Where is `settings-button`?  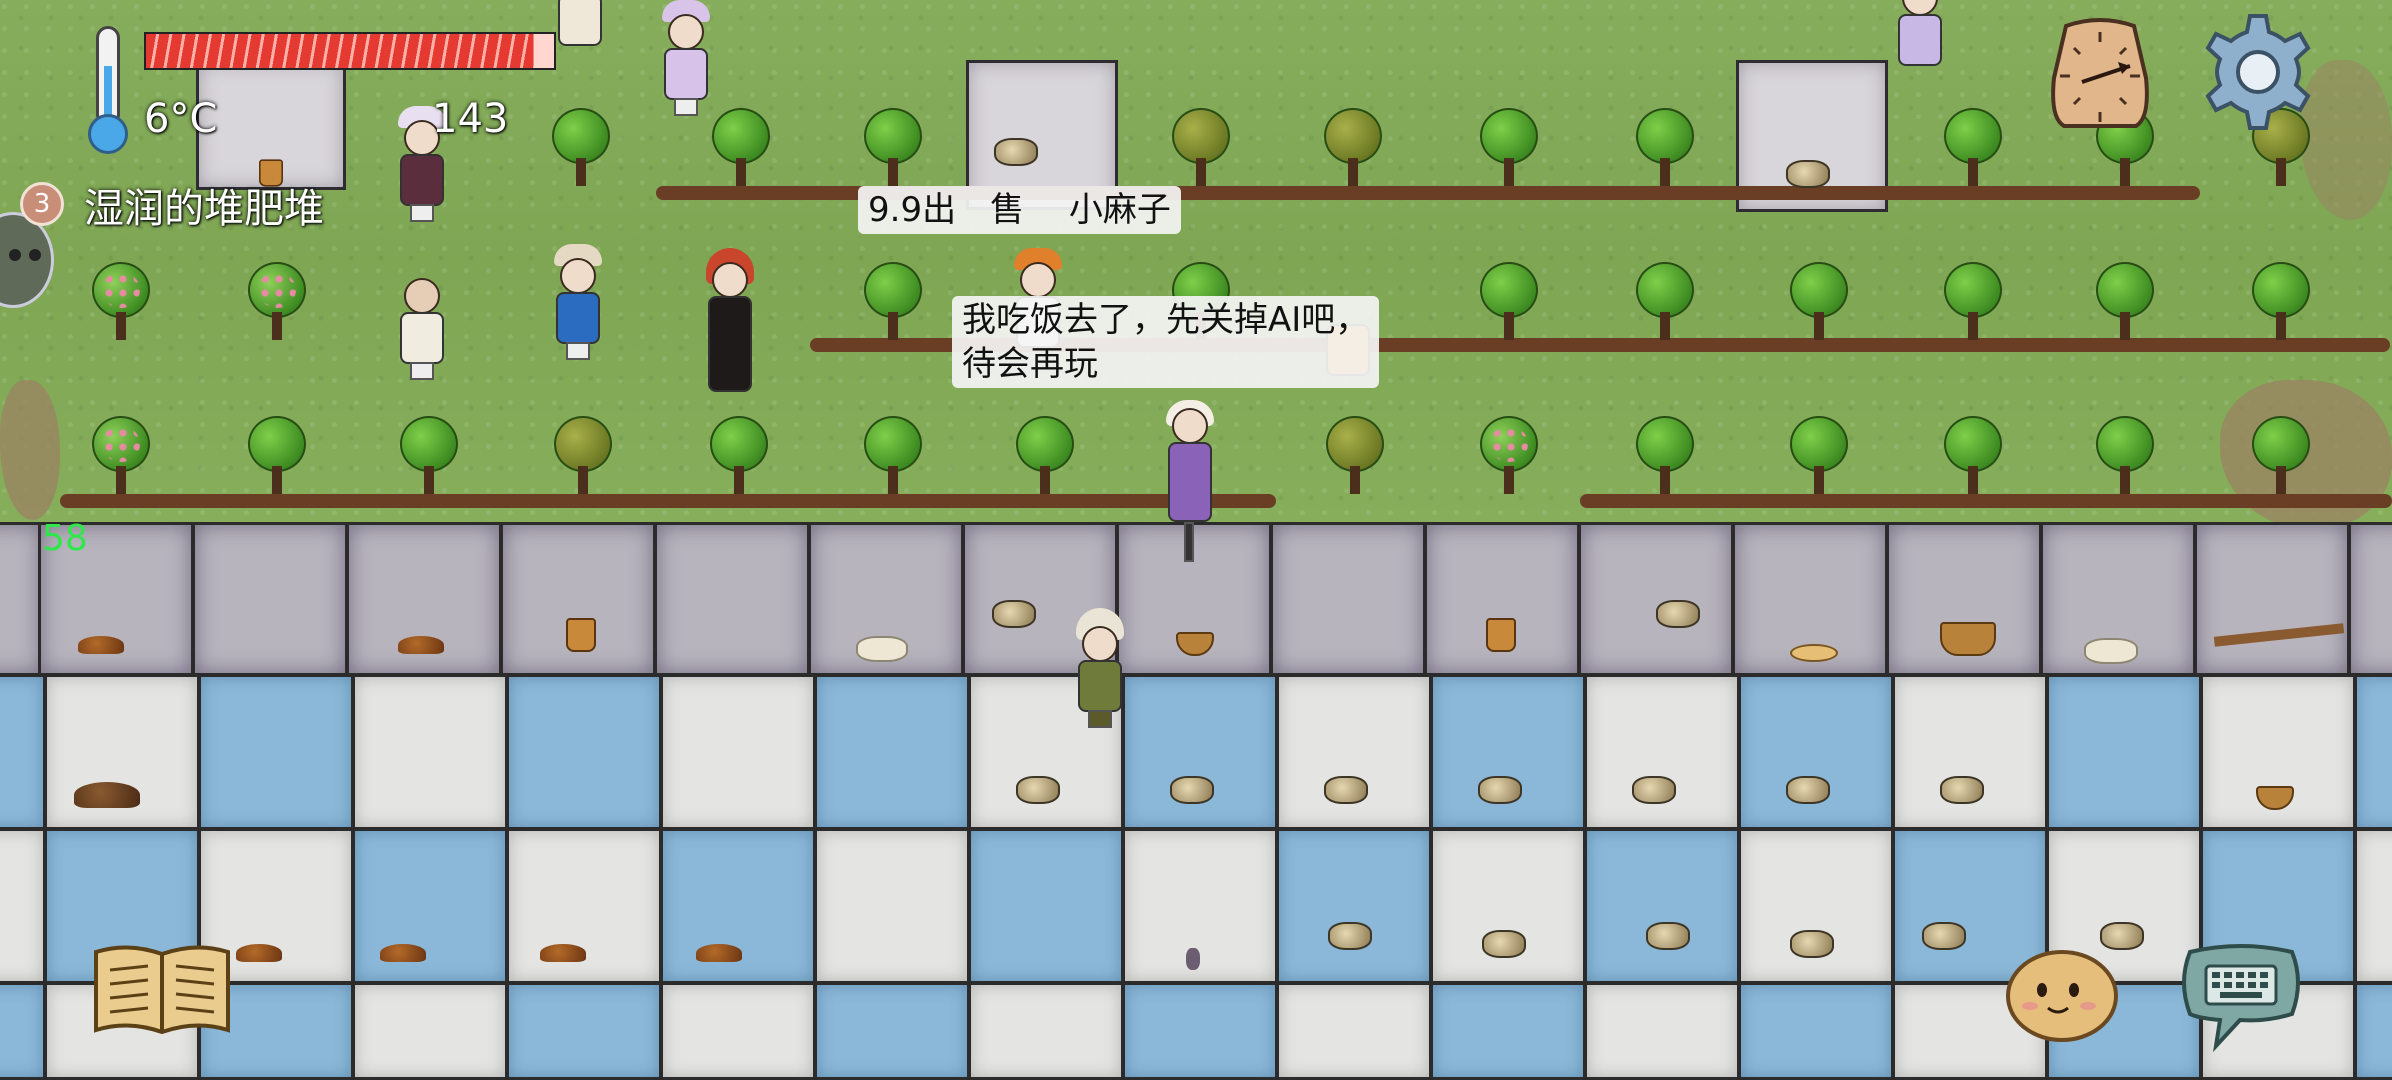
settings-button is located at coordinates (2258, 72).